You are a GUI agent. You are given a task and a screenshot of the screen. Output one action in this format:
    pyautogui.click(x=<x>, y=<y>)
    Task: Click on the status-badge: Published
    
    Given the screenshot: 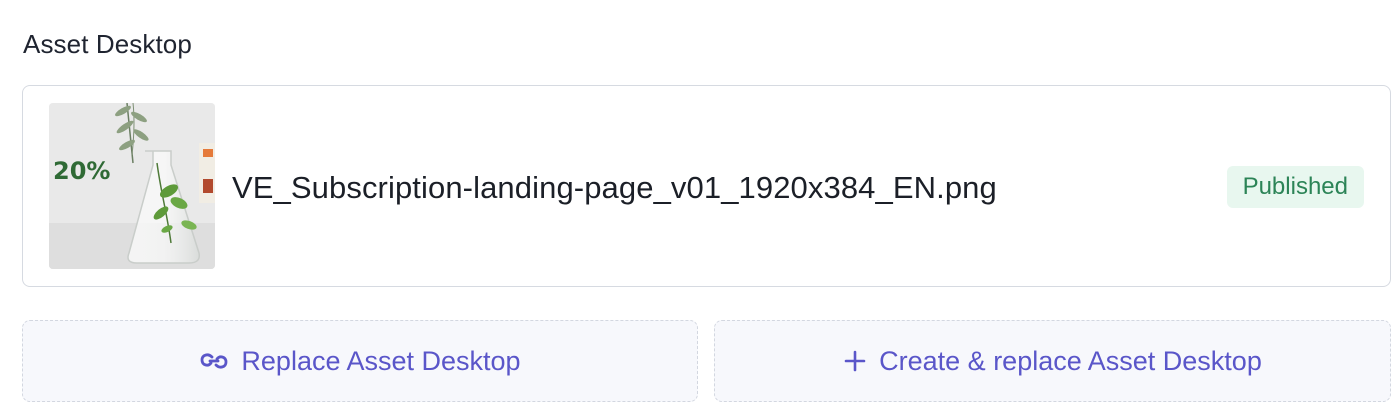 What is the action you would take?
    pyautogui.click(x=1295, y=187)
    